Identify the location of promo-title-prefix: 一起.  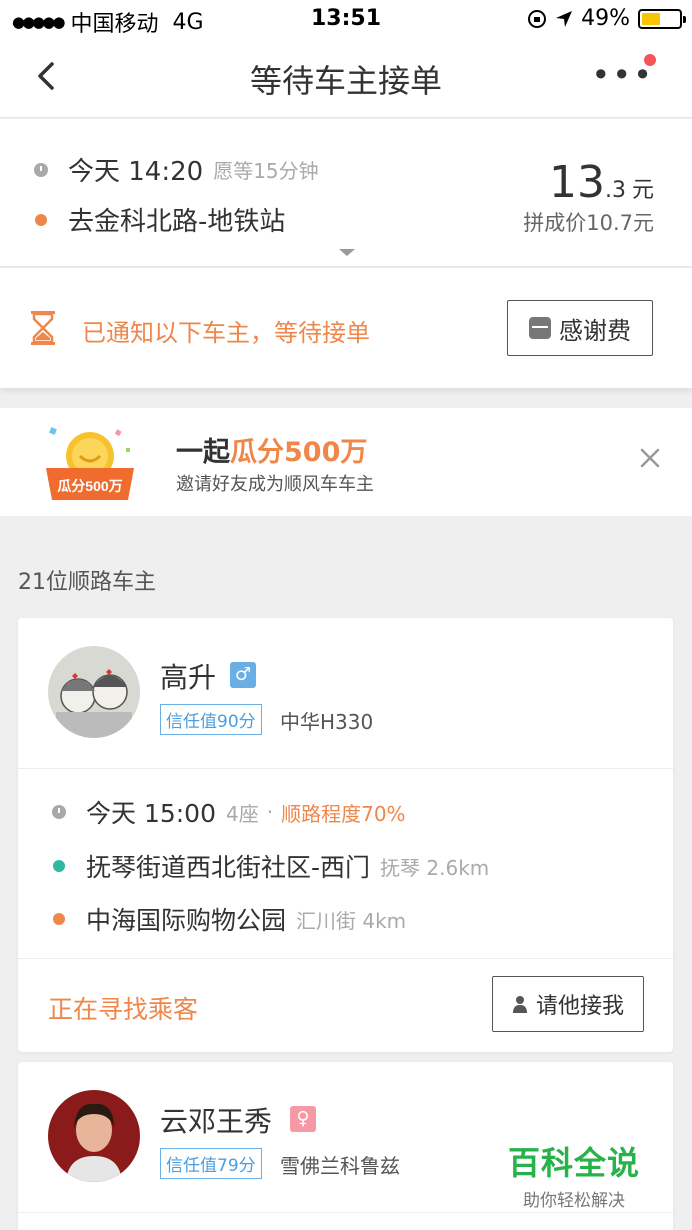
(203, 452).